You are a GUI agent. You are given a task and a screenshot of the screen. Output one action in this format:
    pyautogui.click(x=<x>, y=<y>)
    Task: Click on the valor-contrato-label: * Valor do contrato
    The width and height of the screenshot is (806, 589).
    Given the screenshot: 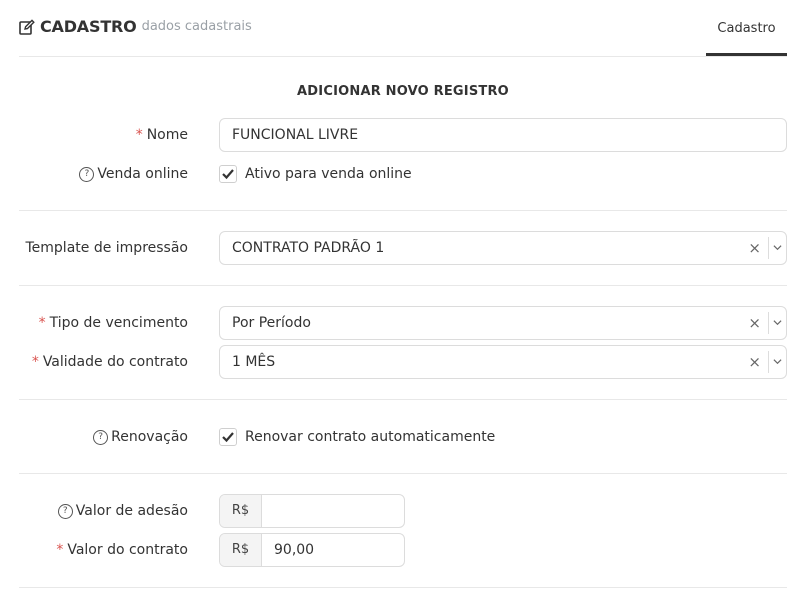 What is the action you would take?
    pyautogui.click(x=122, y=550)
    